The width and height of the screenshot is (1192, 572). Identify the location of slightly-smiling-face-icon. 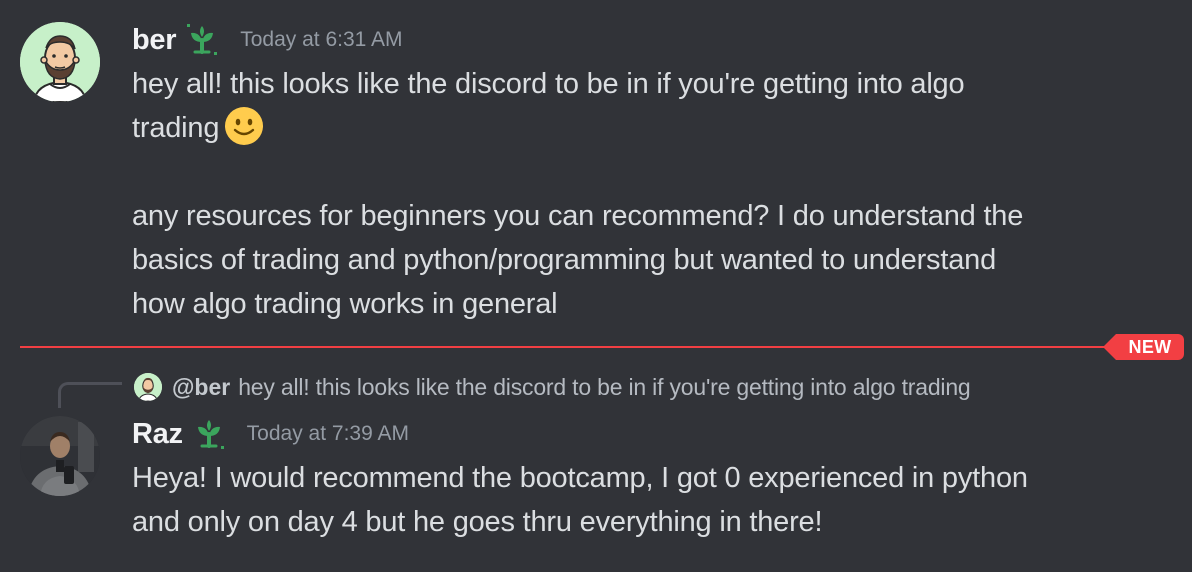
(244, 126).